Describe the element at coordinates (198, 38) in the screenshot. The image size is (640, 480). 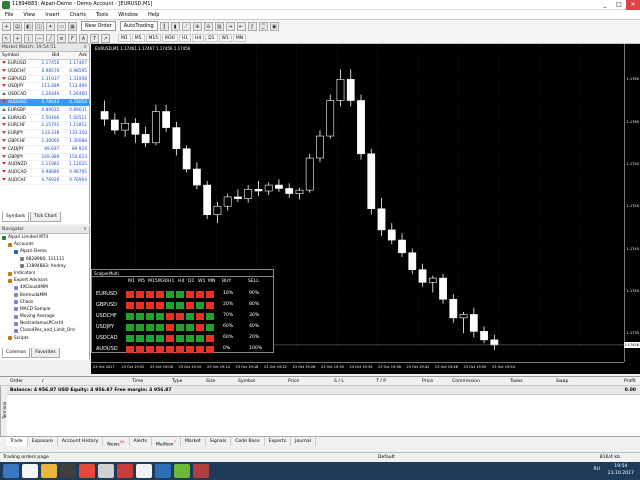
I see `timeframe-h4: H4` at that location.